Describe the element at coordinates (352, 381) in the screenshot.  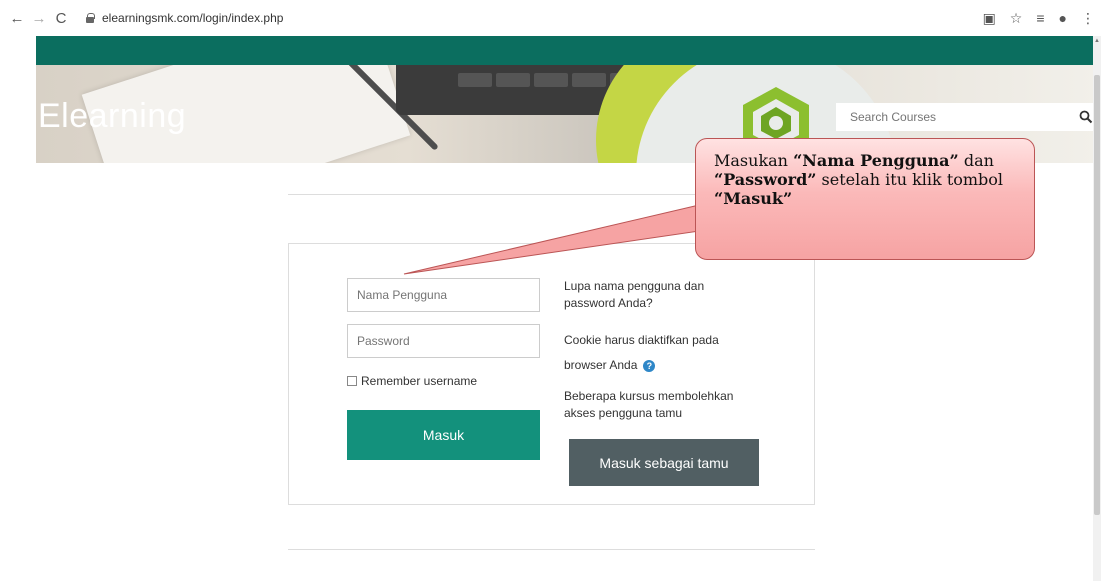
I see `remember-checkbox` at that location.